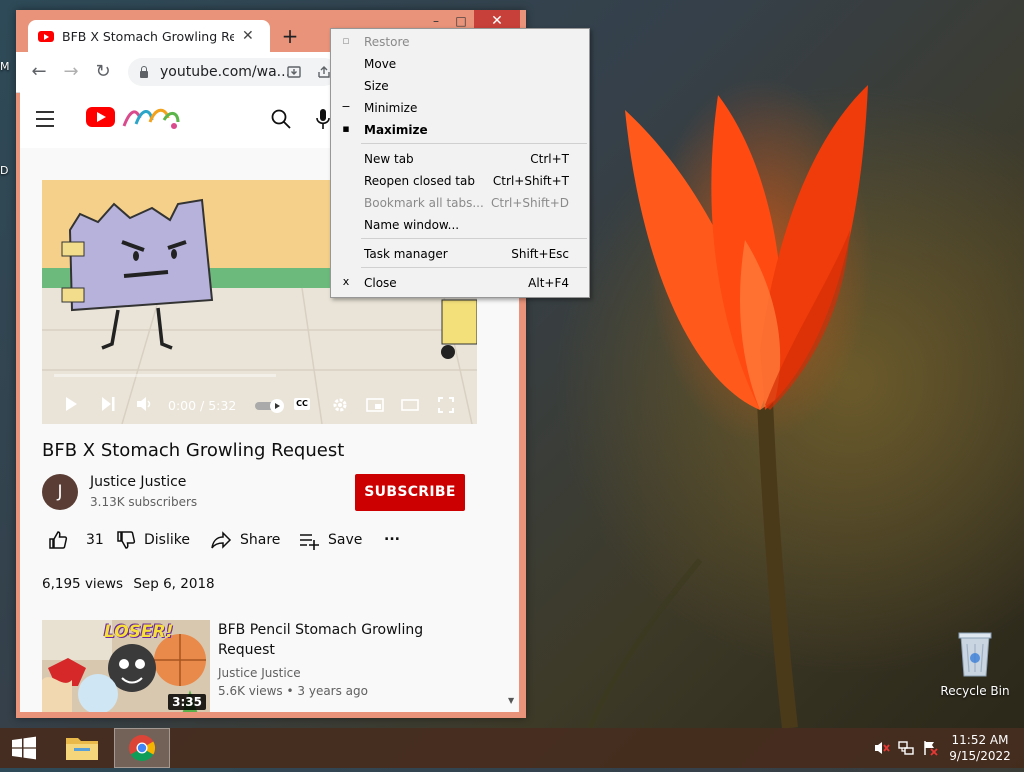 The width and height of the screenshot is (1024, 772). What do you see at coordinates (410, 492) in the screenshot?
I see `subscribe-button: SUBSCRIBE` at bounding box center [410, 492].